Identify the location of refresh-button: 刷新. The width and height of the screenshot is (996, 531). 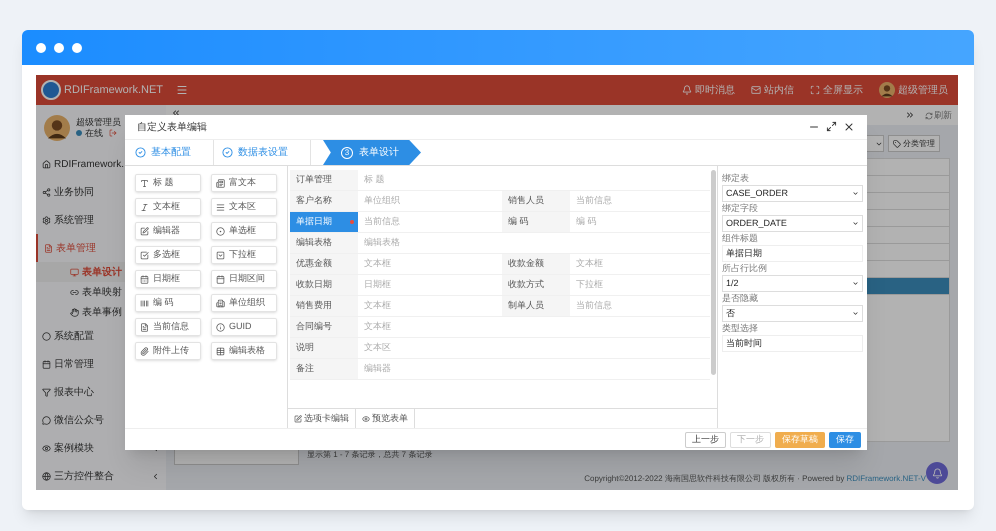
(938, 115).